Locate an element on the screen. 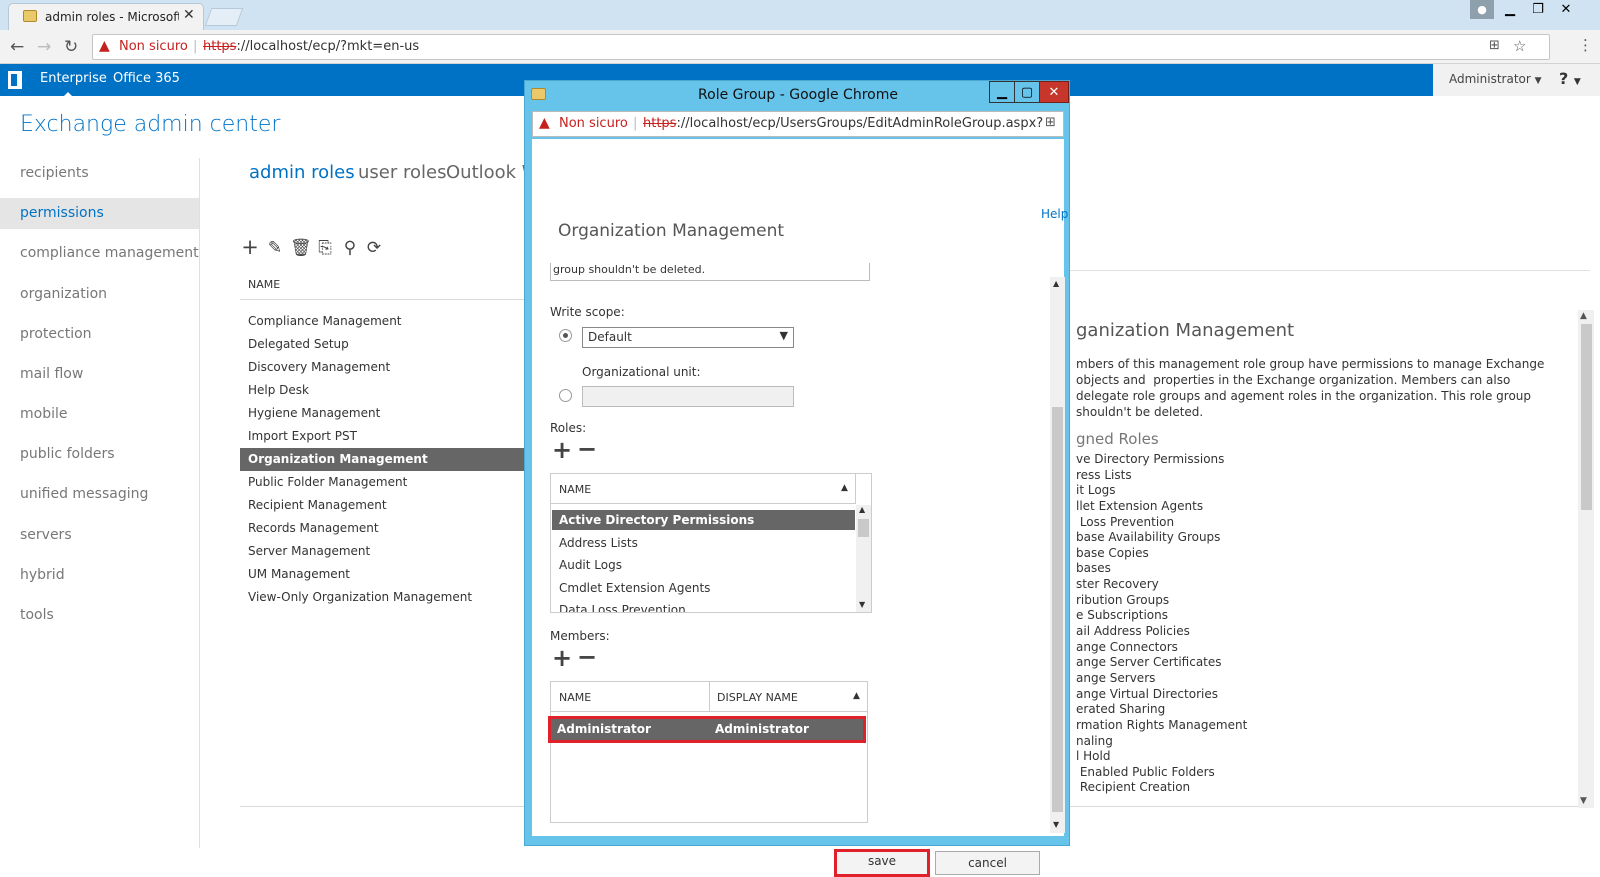 This screenshot has height=877, width=1600. popup-scrollbar: ▲ ▼ is located at coordinates (1057, 555).